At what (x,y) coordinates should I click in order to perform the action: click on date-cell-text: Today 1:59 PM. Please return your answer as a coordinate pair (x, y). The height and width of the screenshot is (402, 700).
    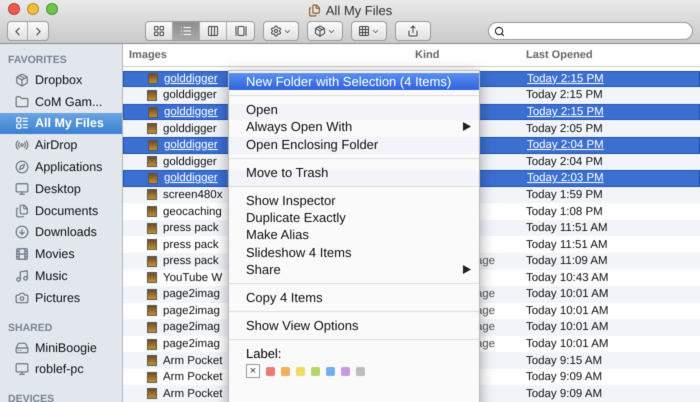
    Looking at the image, I should click on (564, 194).